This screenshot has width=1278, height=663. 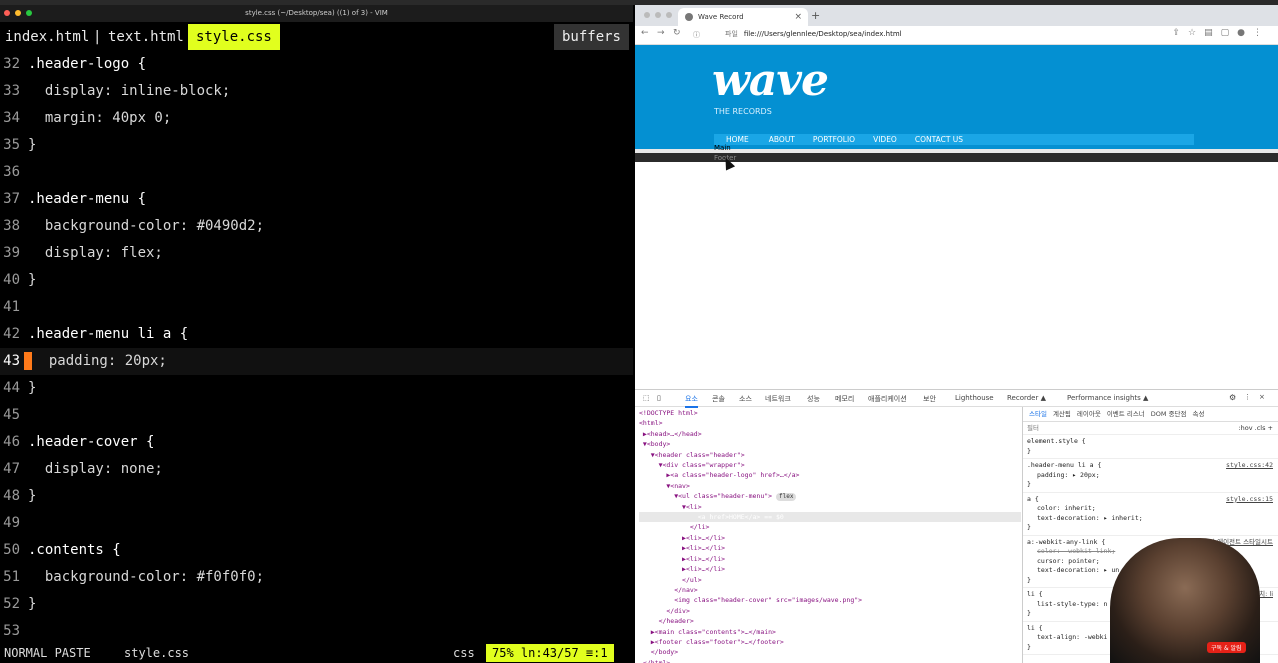 What do you see at coordinates (1262, 397) in the screenshot?
I see `close-devtools-icon: ×` at bounding box center [1262, 397].